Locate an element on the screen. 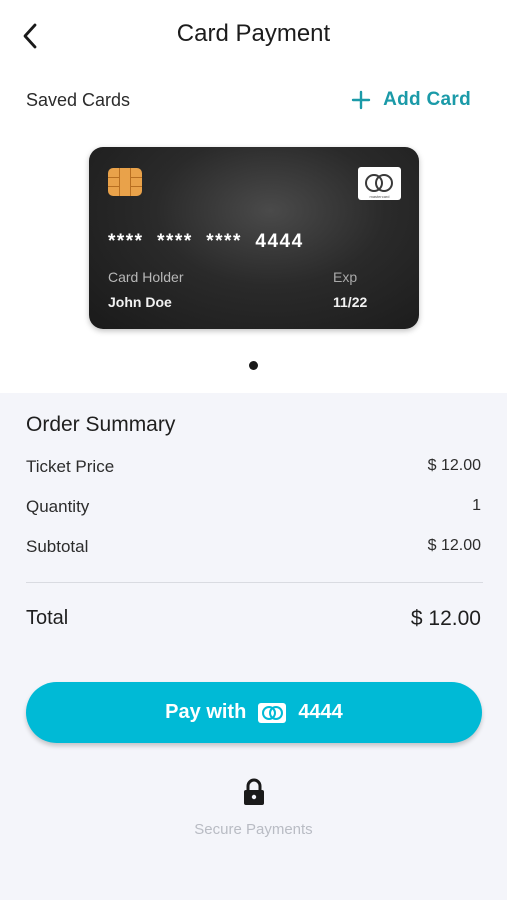 This screenshot has width=507, height=900. divider is located at coordinates (254, 582).